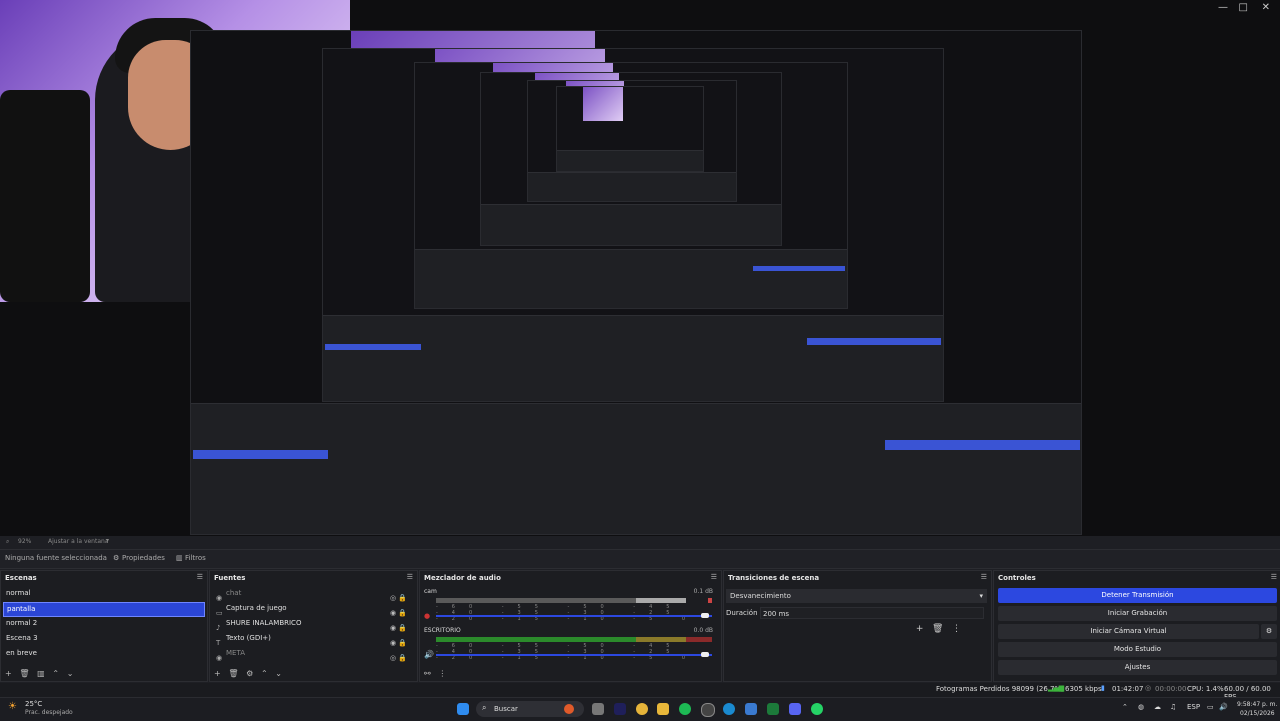 Image resolution: width=1280 pixels, height=721 pixels. What do you see at coordinates (195, 558) in the screenshot?
I see `filters-button: Filtros` at bounding box center [195, 558].